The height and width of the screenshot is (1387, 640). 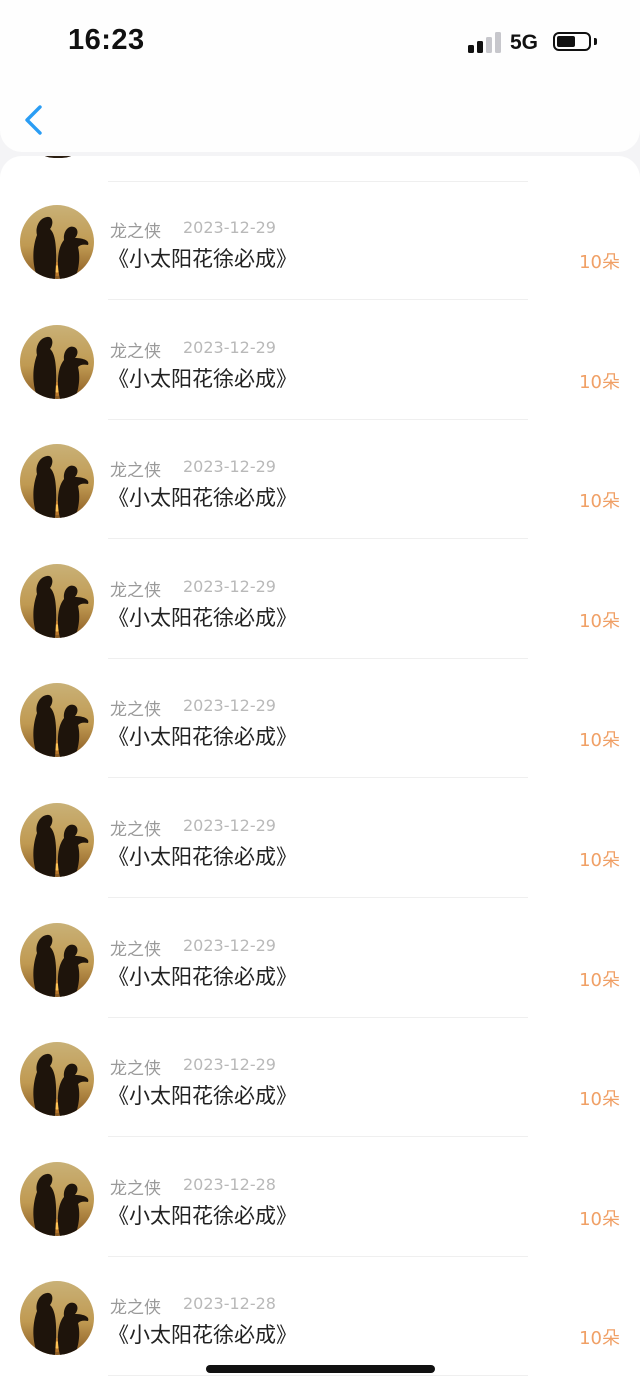 What do you see at coordinates (320, 1369) in the screenshot?
I see `home-indicator` at bounding box center [320, 1369].